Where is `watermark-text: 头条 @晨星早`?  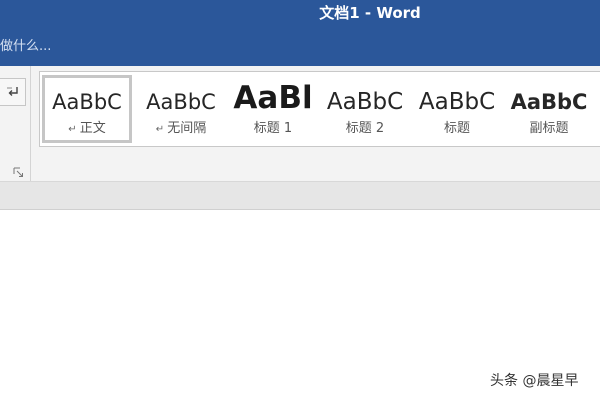 watermark-text: 头条 @晨星早 is located at coordinates (534, 381).